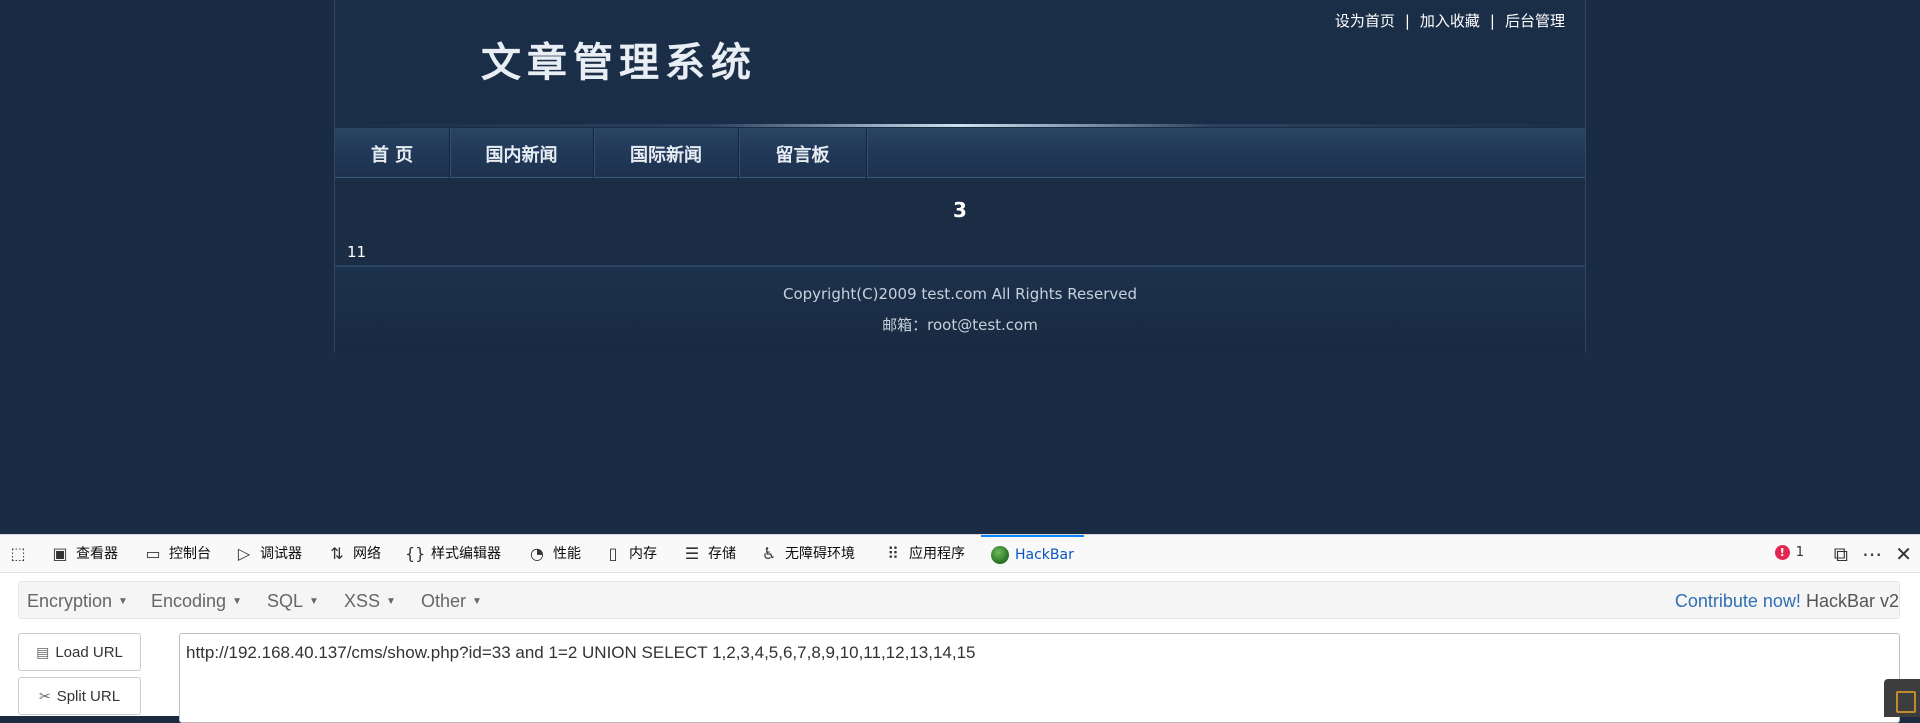 The height and width of the screenshot is (723, 1920). Describe the element at coordinates (567, 554) in the screenshot. I see `tab-label: 性能` at that location.